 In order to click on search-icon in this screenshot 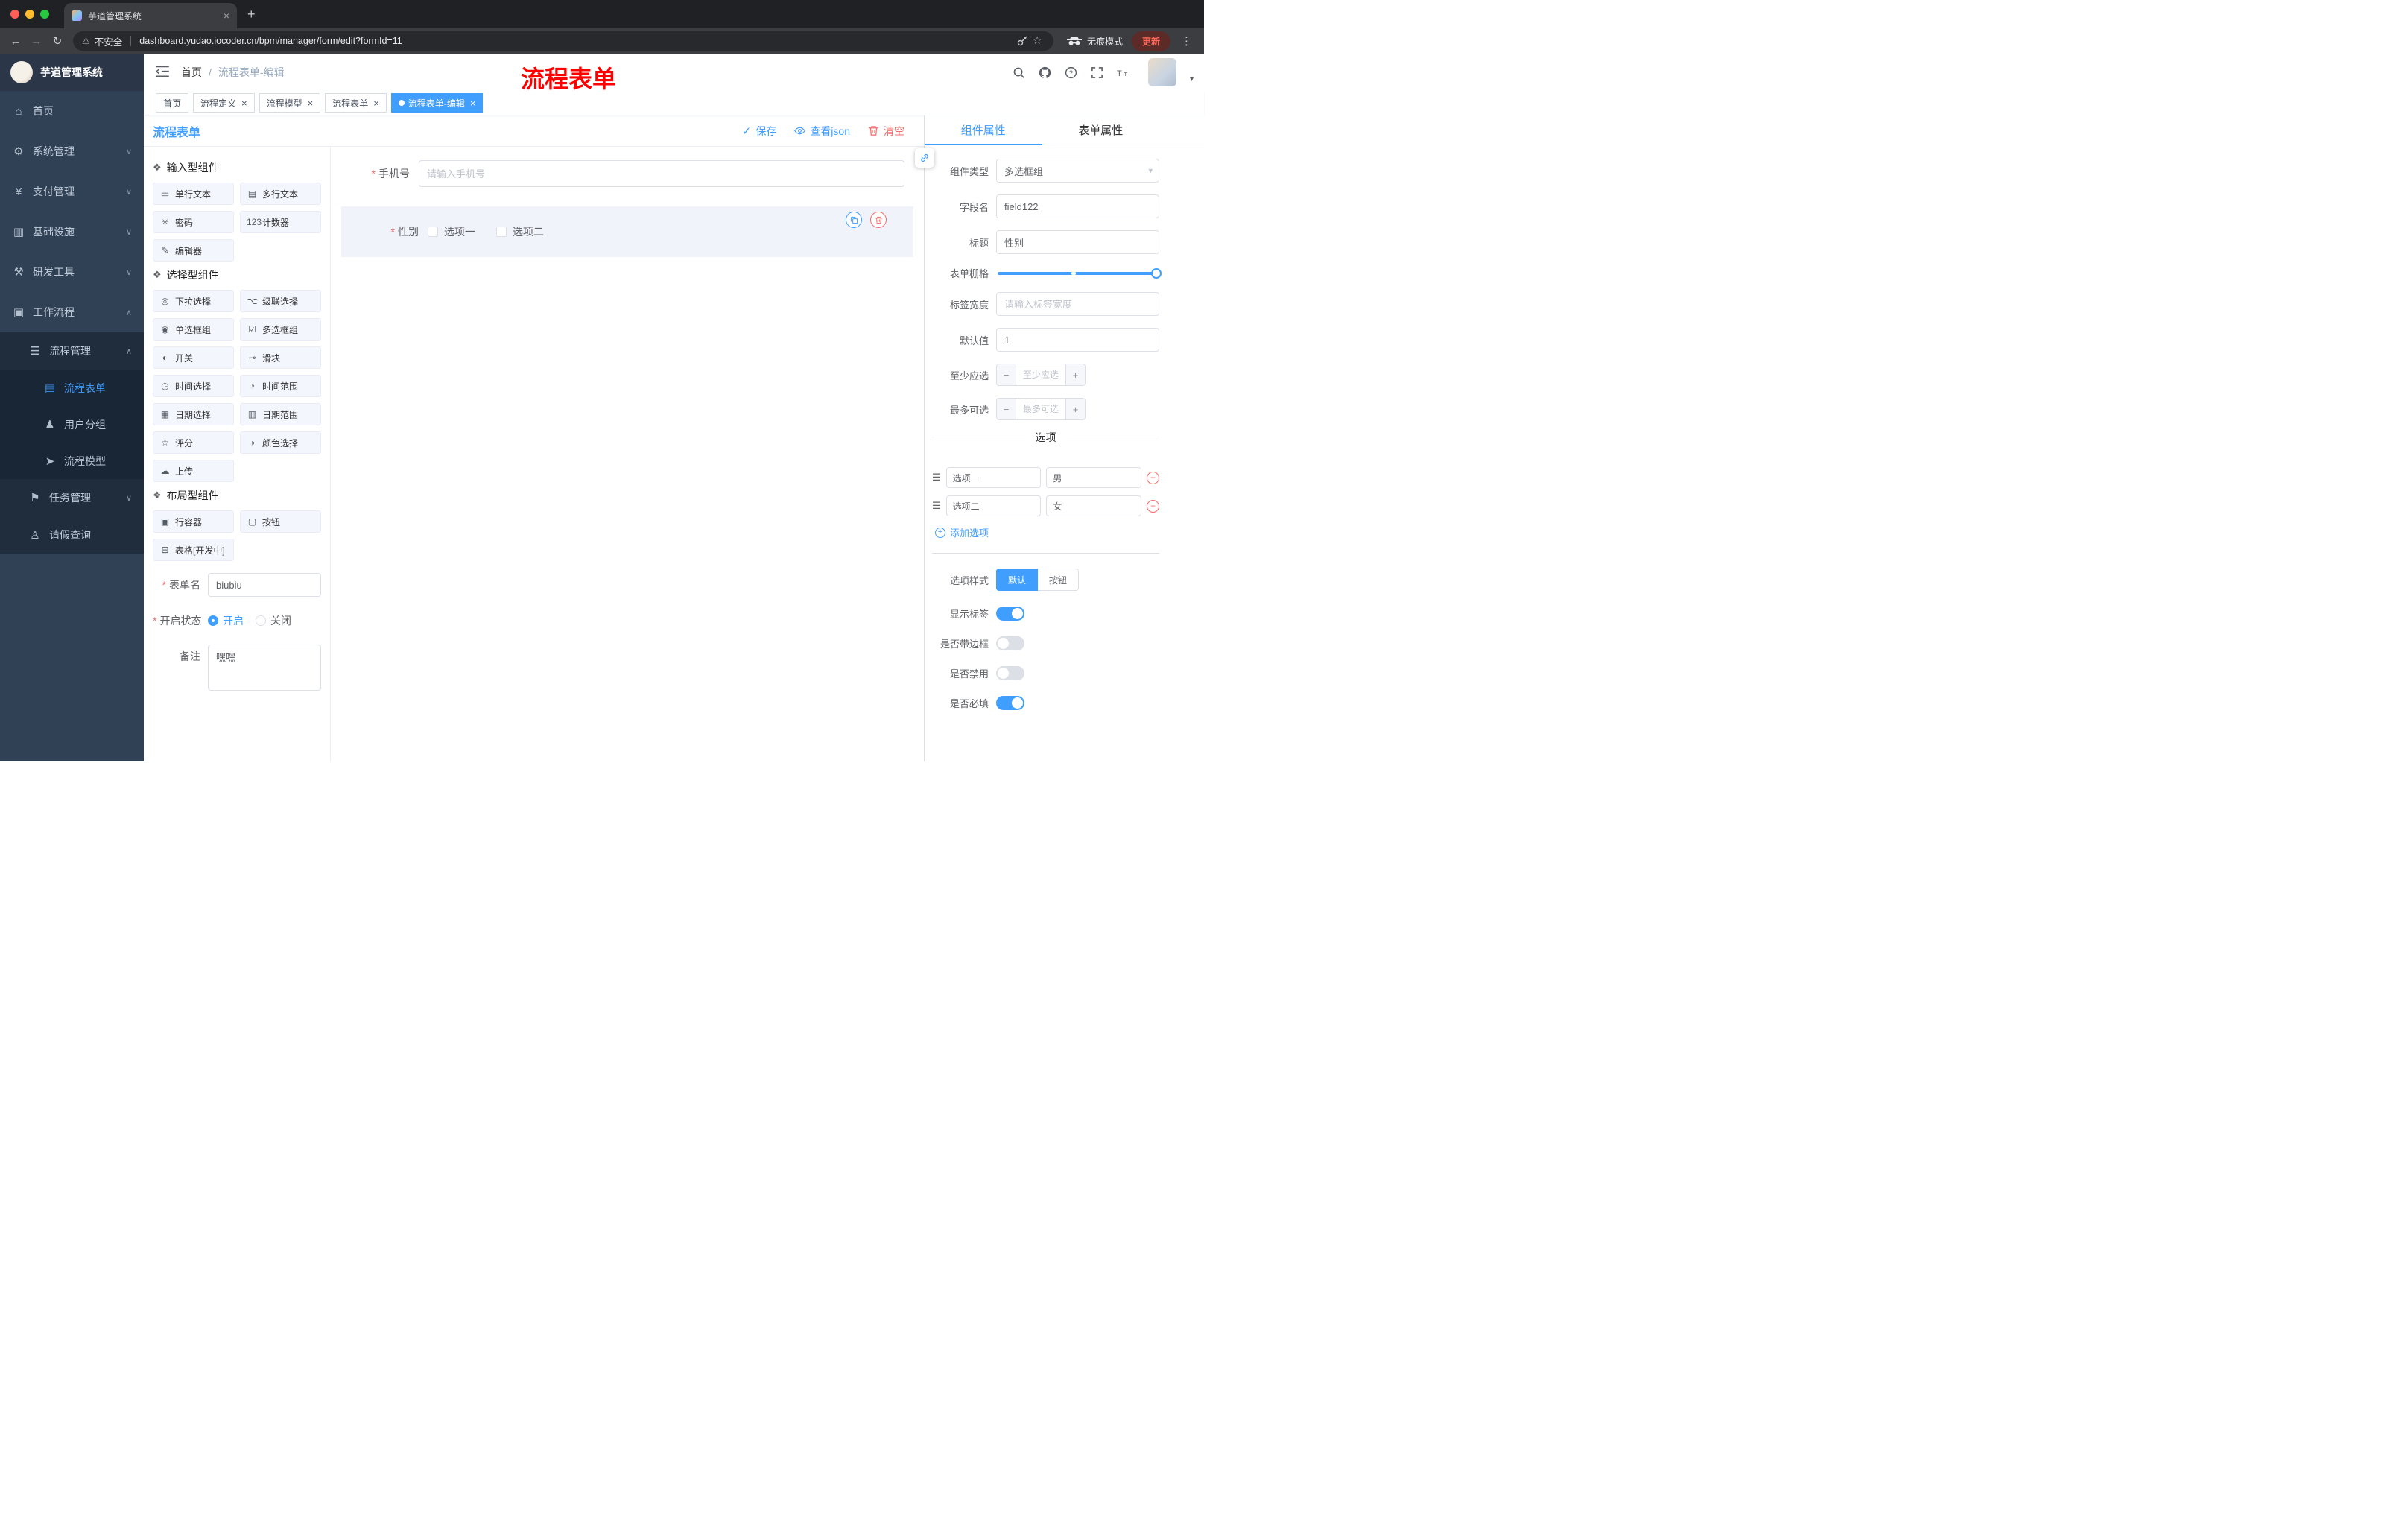, I will do `click(1019, 72)`.